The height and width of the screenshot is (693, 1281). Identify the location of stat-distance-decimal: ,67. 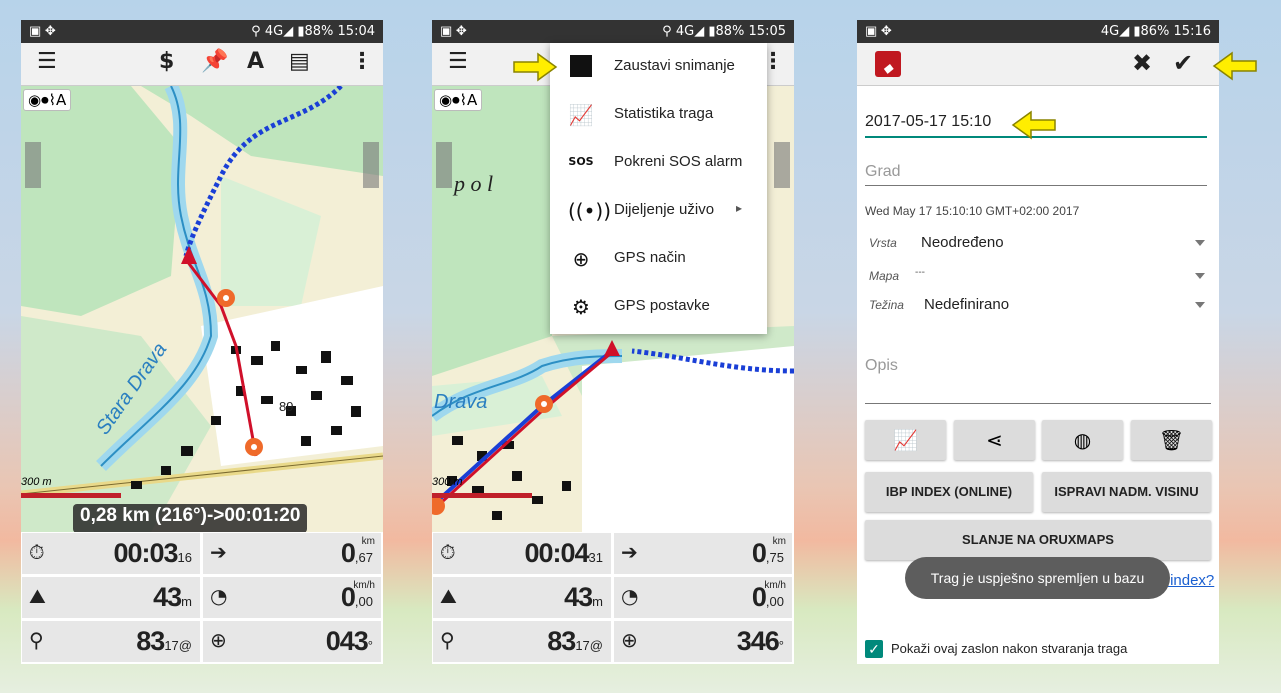
(363, 557).